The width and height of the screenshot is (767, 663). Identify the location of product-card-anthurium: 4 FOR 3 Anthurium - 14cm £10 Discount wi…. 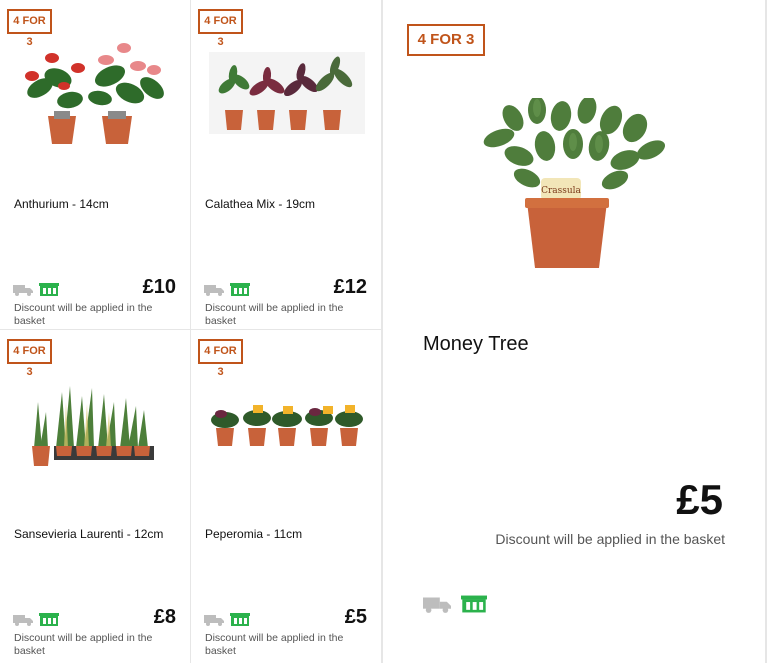
(95, 164).